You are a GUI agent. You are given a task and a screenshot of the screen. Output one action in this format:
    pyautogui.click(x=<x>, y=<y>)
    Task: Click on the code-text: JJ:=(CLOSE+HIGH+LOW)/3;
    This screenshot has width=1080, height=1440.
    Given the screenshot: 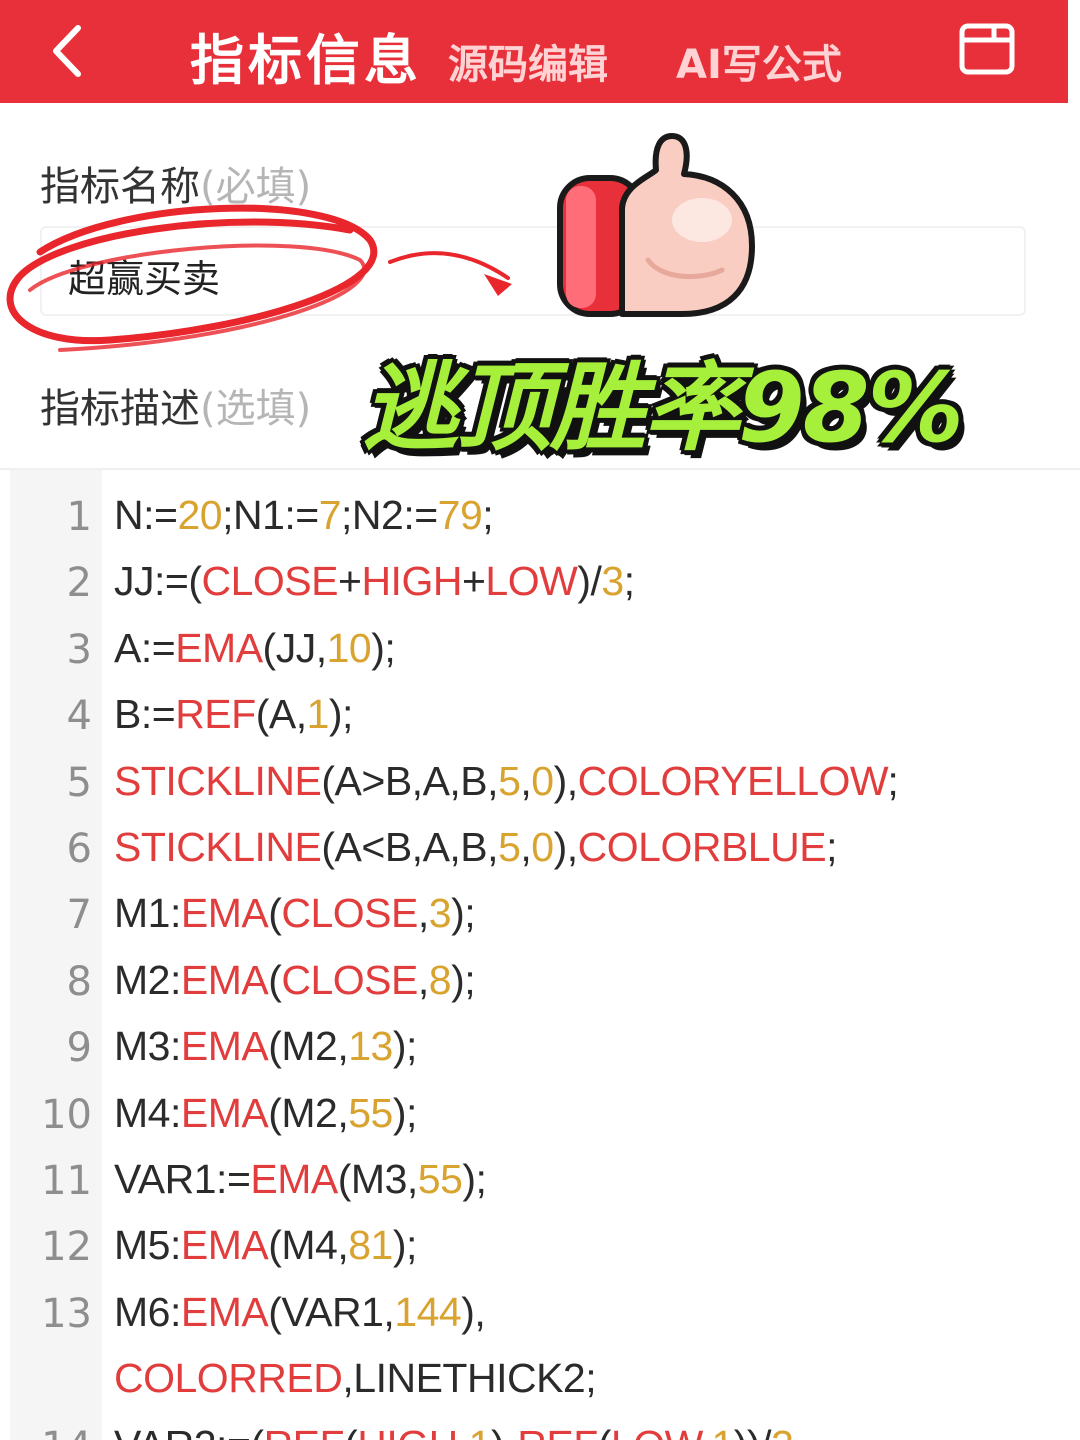 What is the action you would take?
    pyautogui.click(x=374, y=581)
    